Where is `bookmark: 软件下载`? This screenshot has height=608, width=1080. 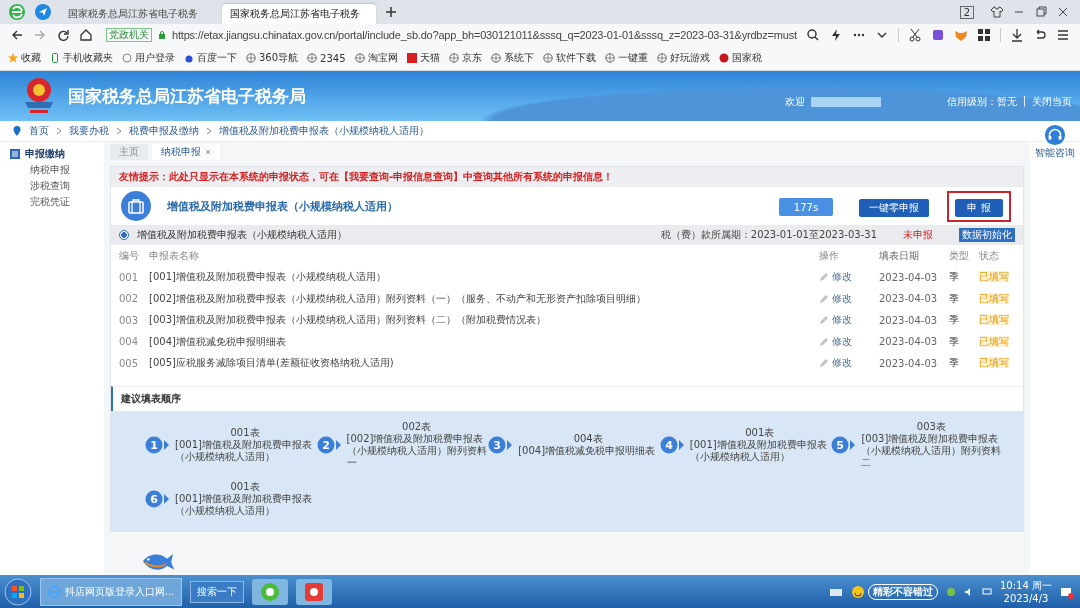
bookmark: 软件下载 is located at coordinates (569, 58).